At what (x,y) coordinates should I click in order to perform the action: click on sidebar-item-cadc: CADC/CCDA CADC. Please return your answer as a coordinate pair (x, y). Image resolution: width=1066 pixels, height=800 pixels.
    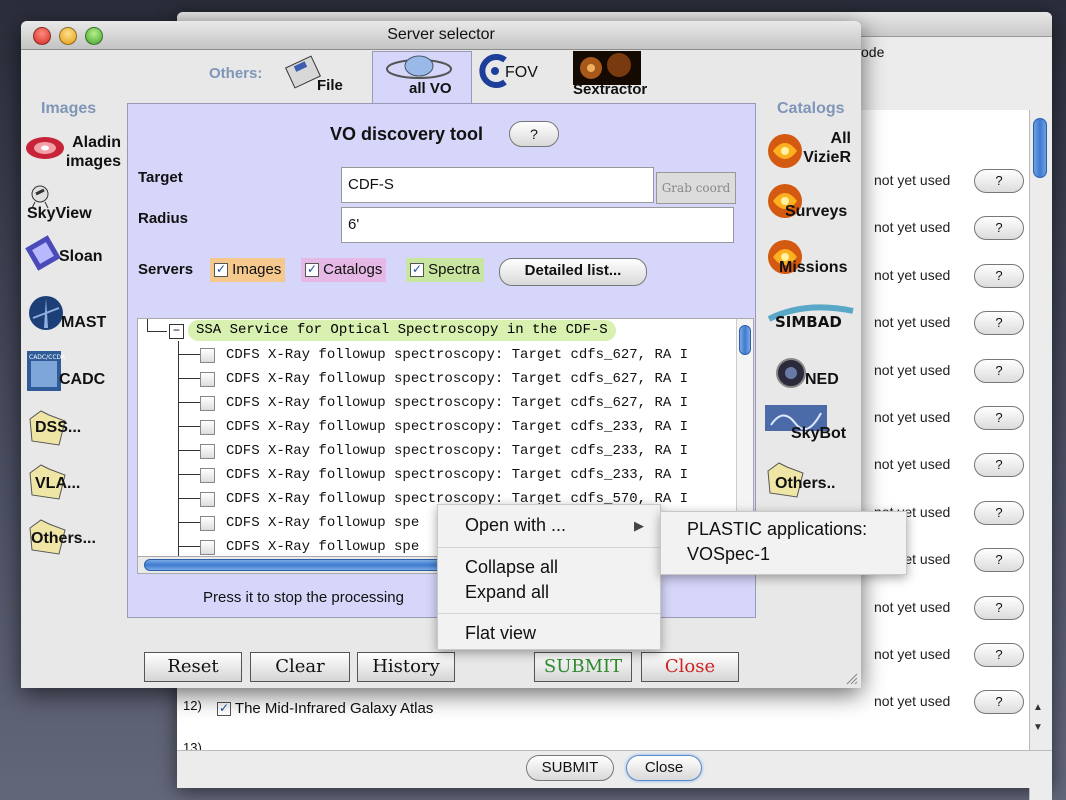
    Looking at the image, I should click on (75, 371).